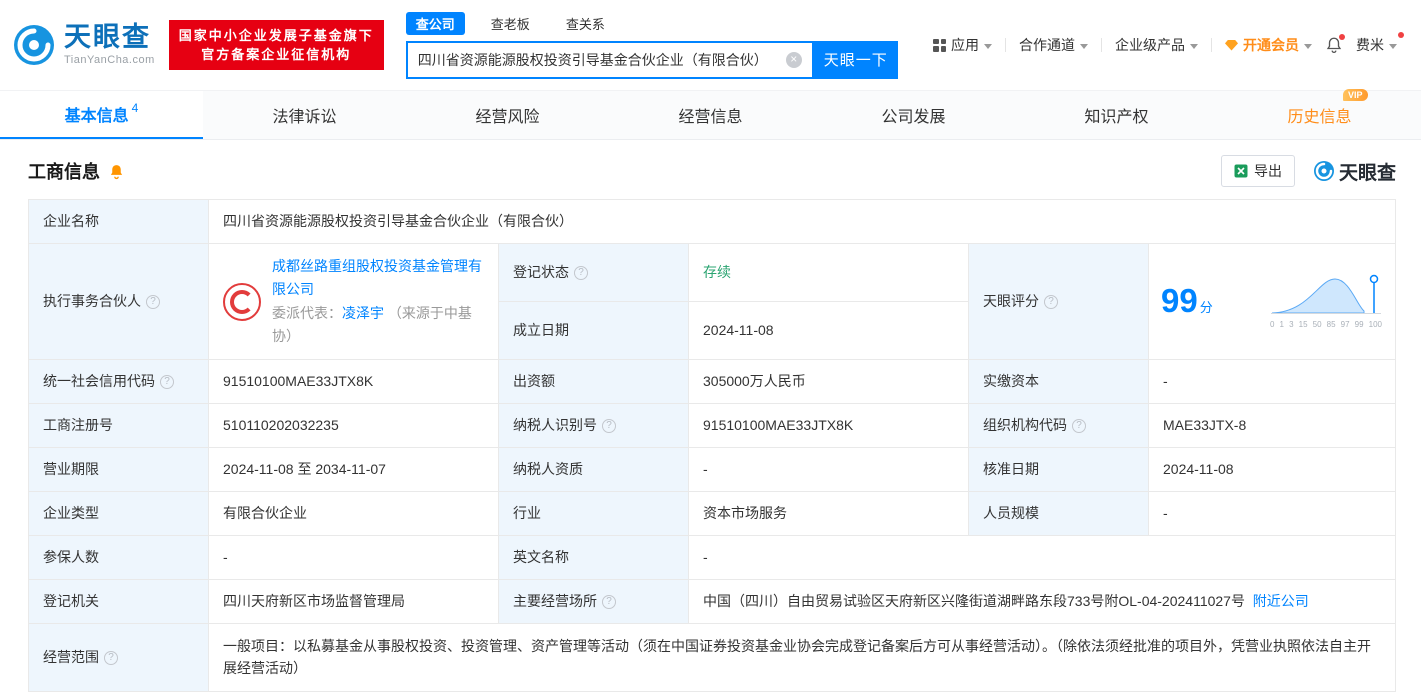  What do you see at coordinates (354, 602) in the screenshot?
I see `registration-authority-value: 四川天府新区市场监督管理局` at bounding box center [354, 602].